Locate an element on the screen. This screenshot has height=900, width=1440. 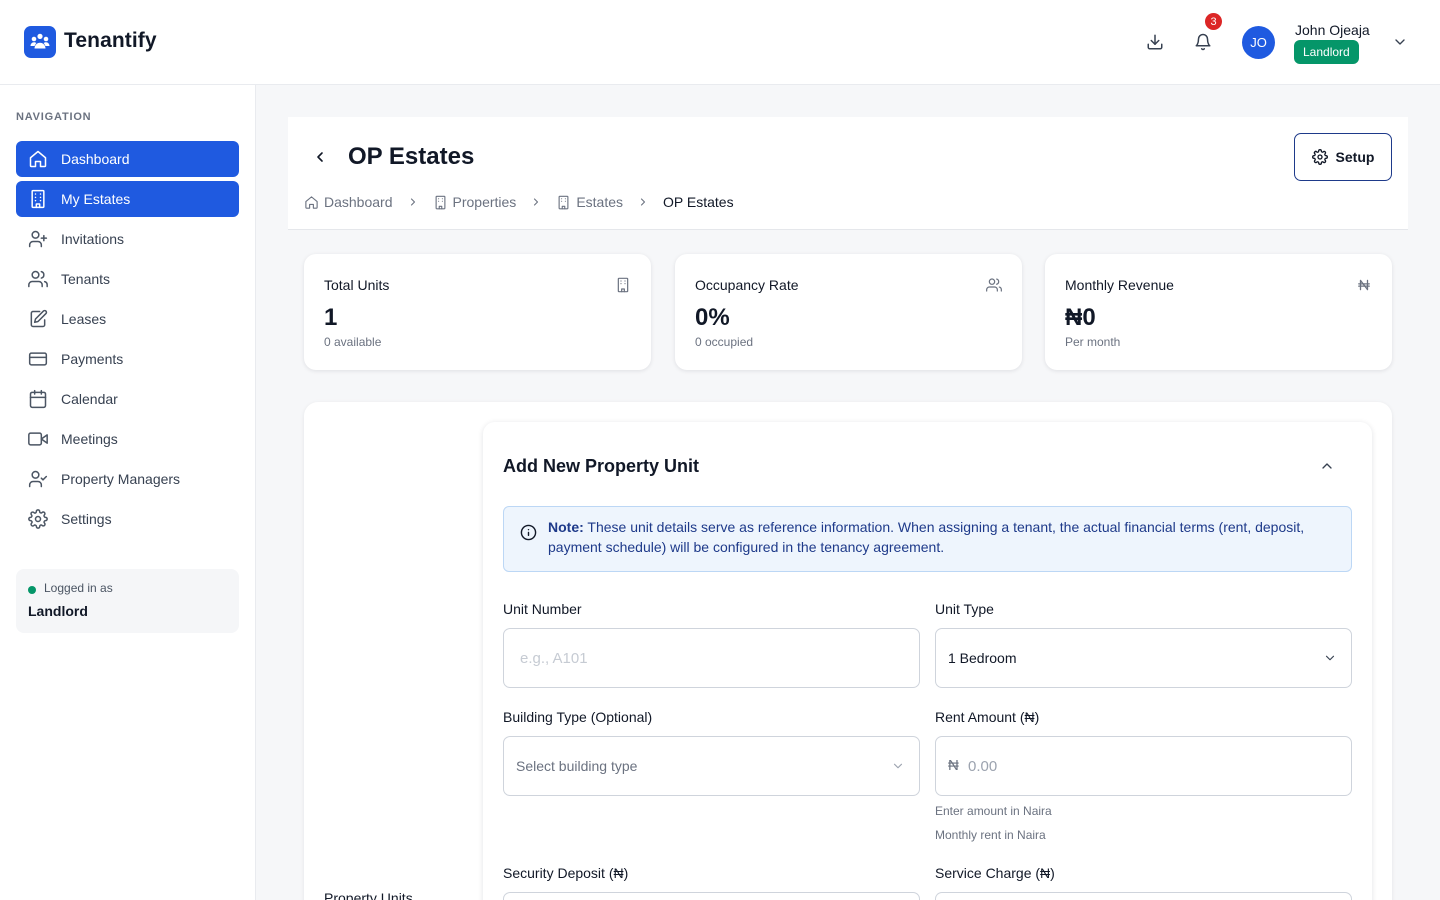
sidebar-item-dashboard: Dashboard is located at coordinates (127, 159).